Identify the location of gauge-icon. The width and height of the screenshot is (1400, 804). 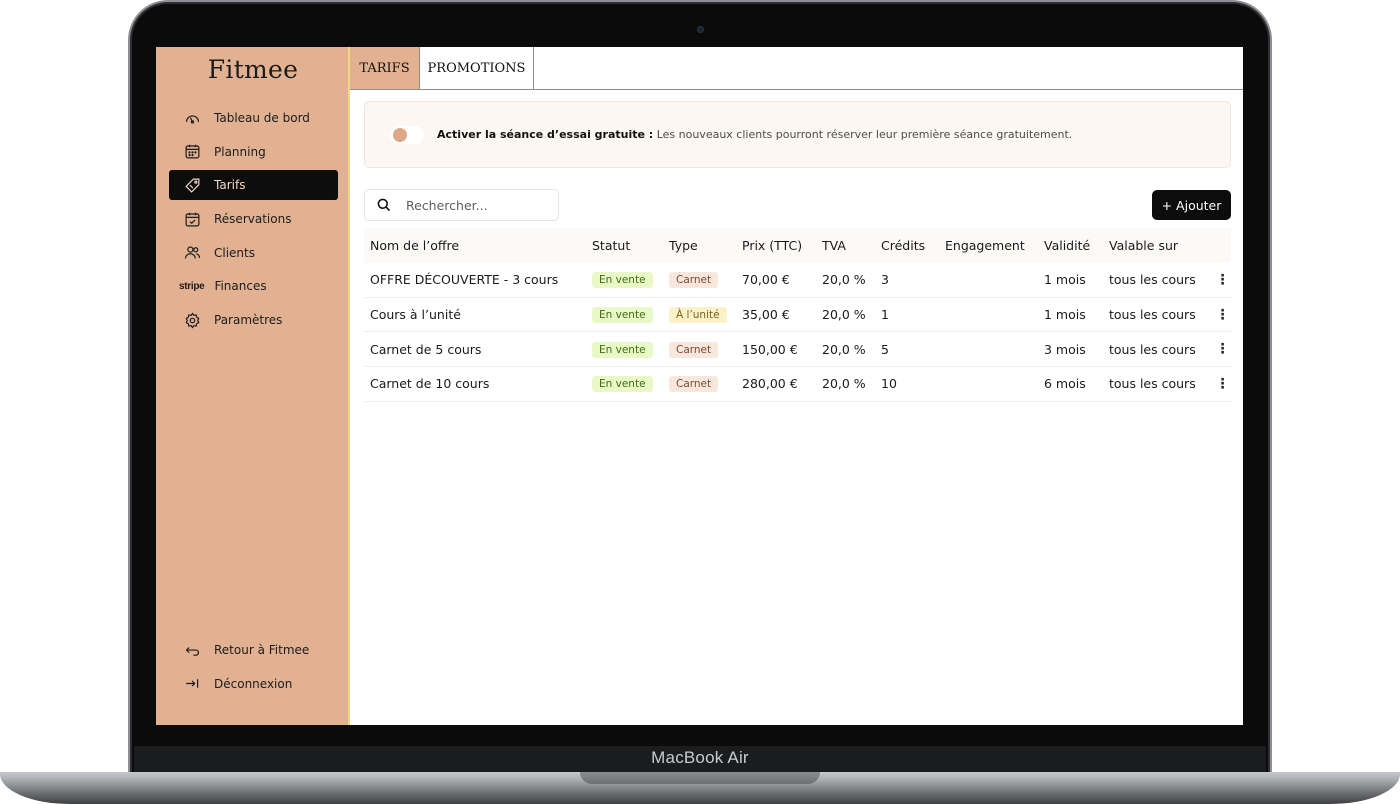
(192, 118).